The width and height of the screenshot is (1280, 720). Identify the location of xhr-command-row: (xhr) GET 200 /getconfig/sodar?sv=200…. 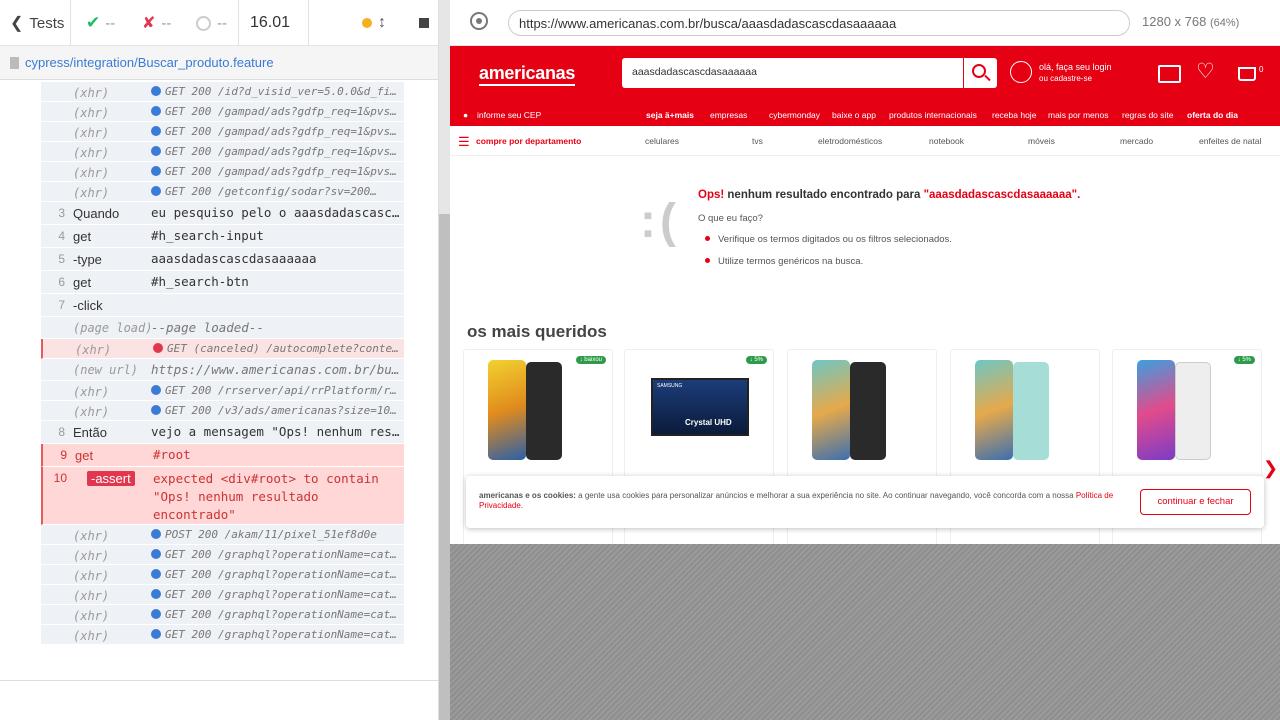
(222, 192).